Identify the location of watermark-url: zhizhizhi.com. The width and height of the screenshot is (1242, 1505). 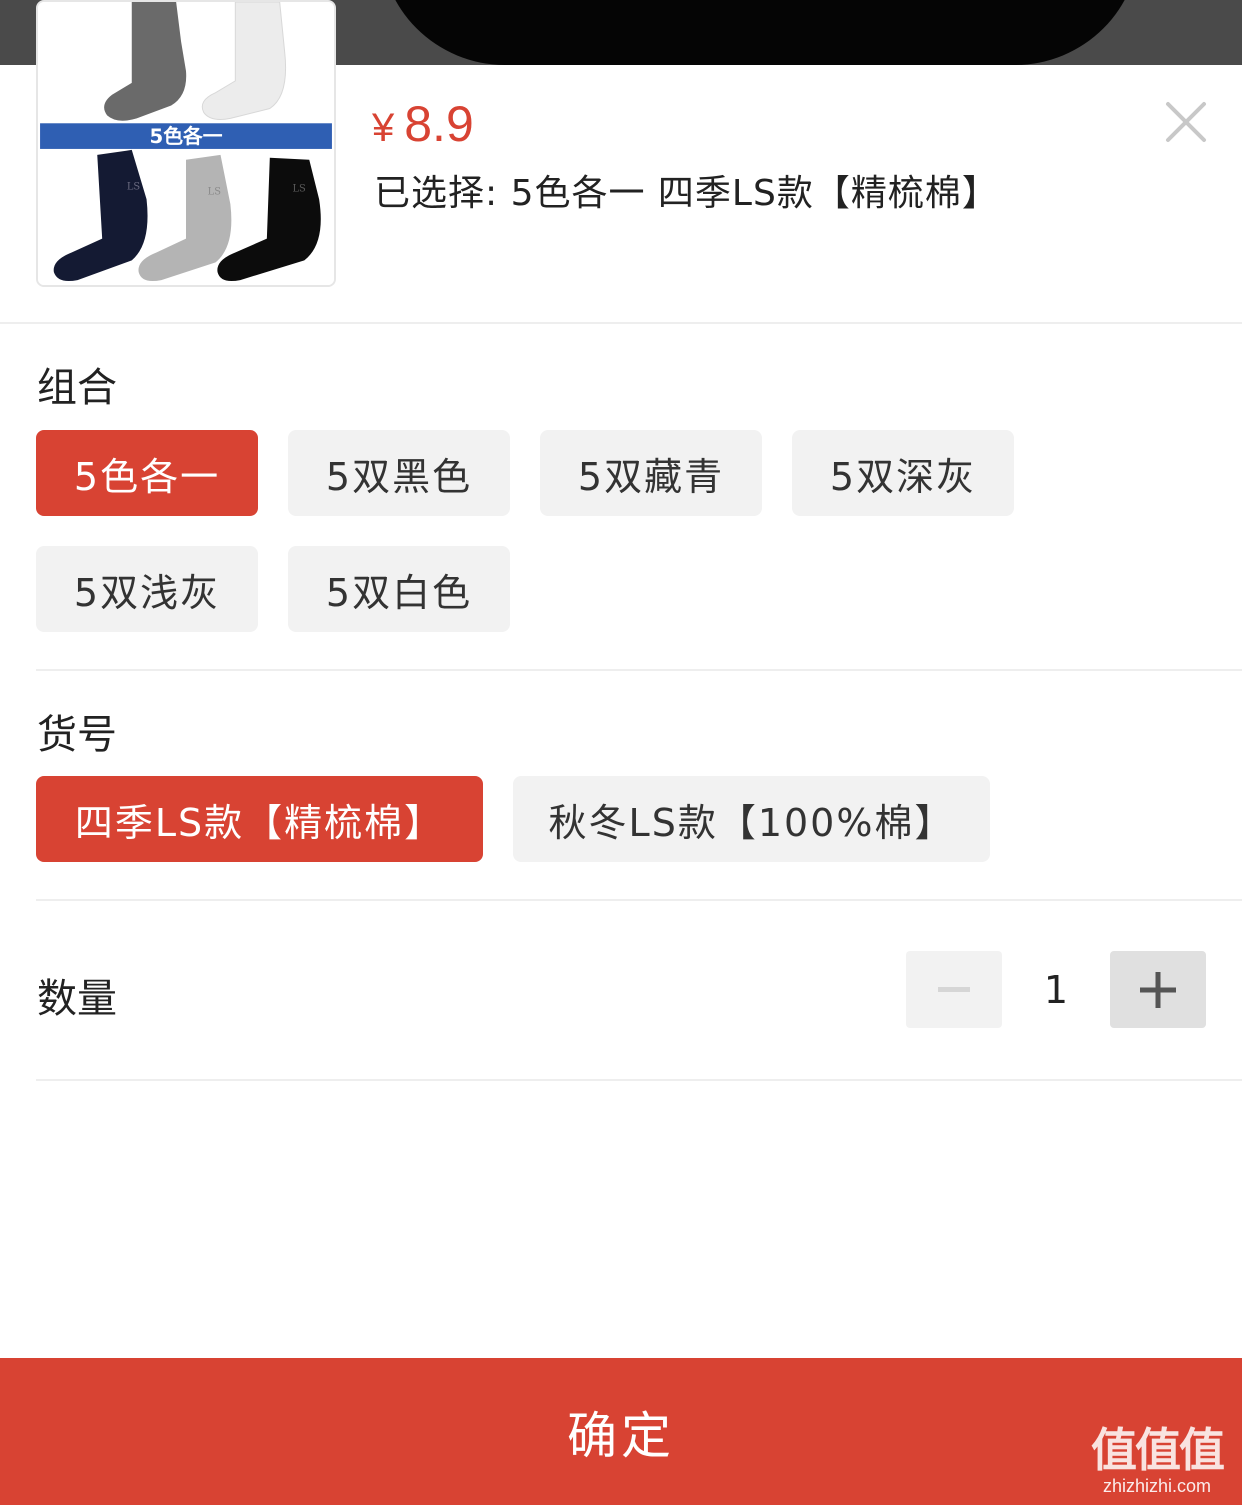
(1157, 1486).